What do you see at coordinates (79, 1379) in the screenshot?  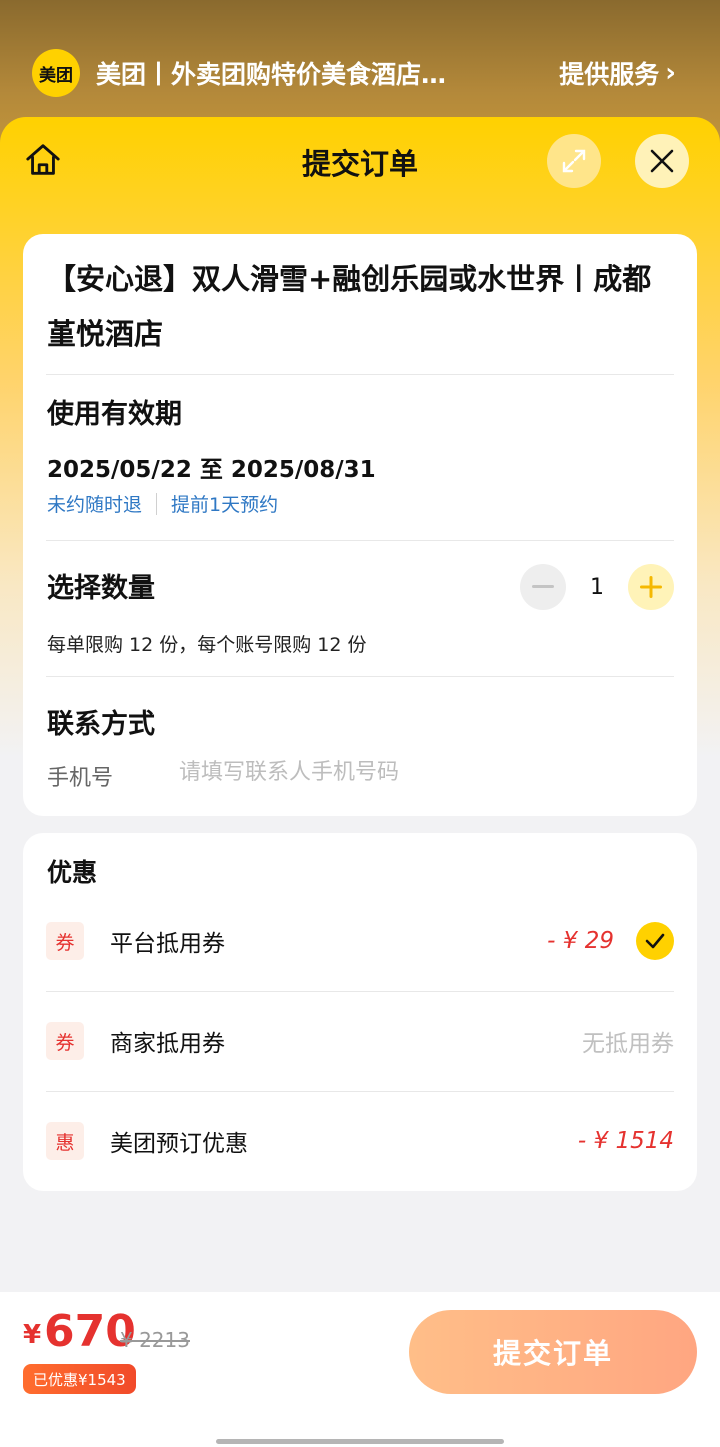 I see `savings-badge: 已优惠¥1543` at bounding box center [79, 1379].